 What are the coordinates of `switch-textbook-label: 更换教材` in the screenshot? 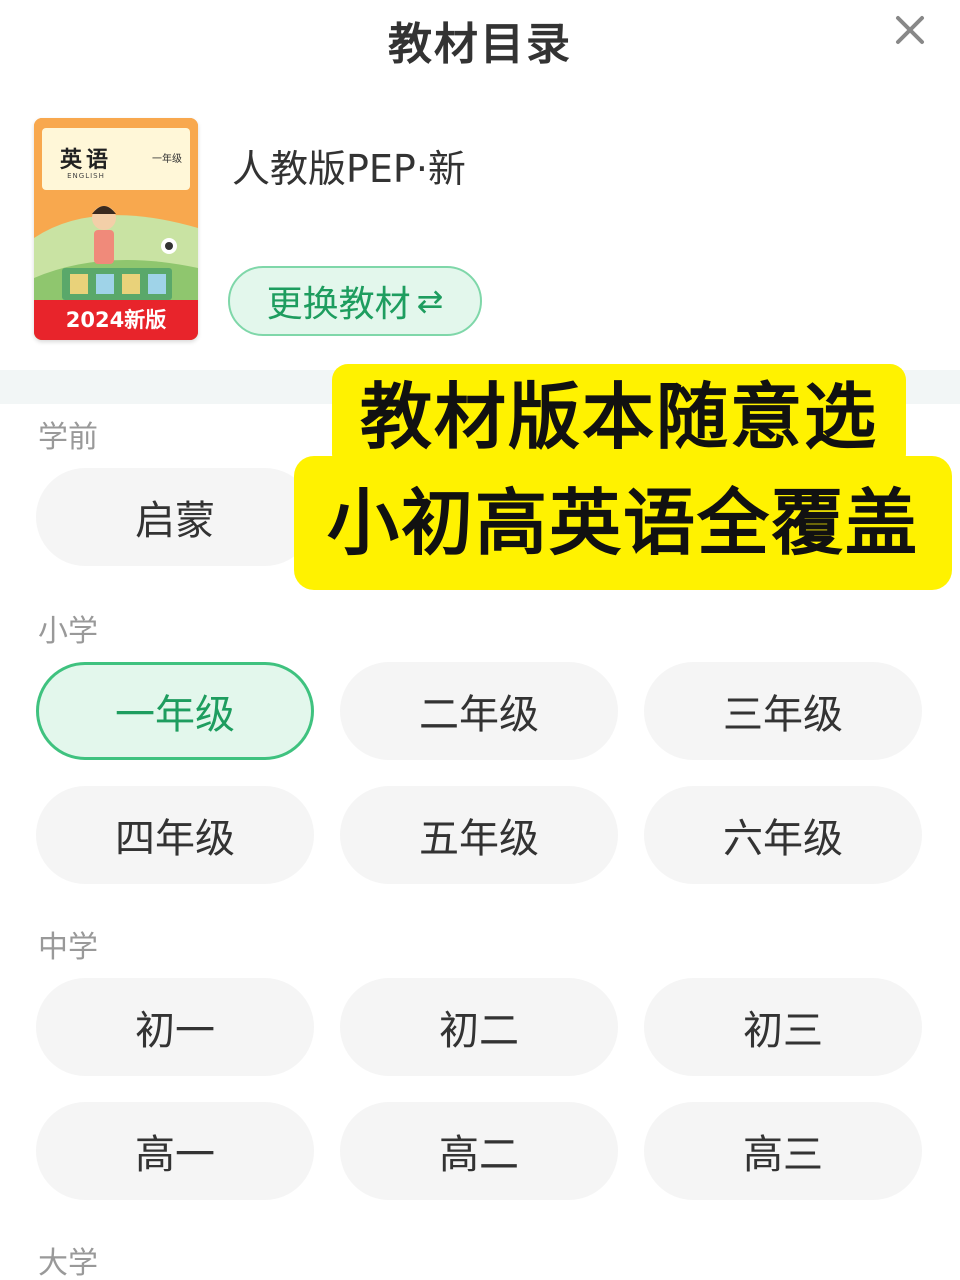 It's located at (338, 304).